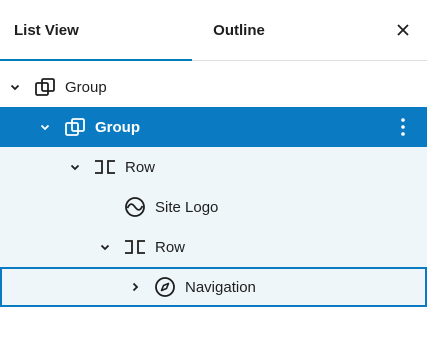 This screenshot has height=346, width=427. Describe the element at coordinates (135, 287) in the screenshot. I see `chevron-right-icon` at that location.